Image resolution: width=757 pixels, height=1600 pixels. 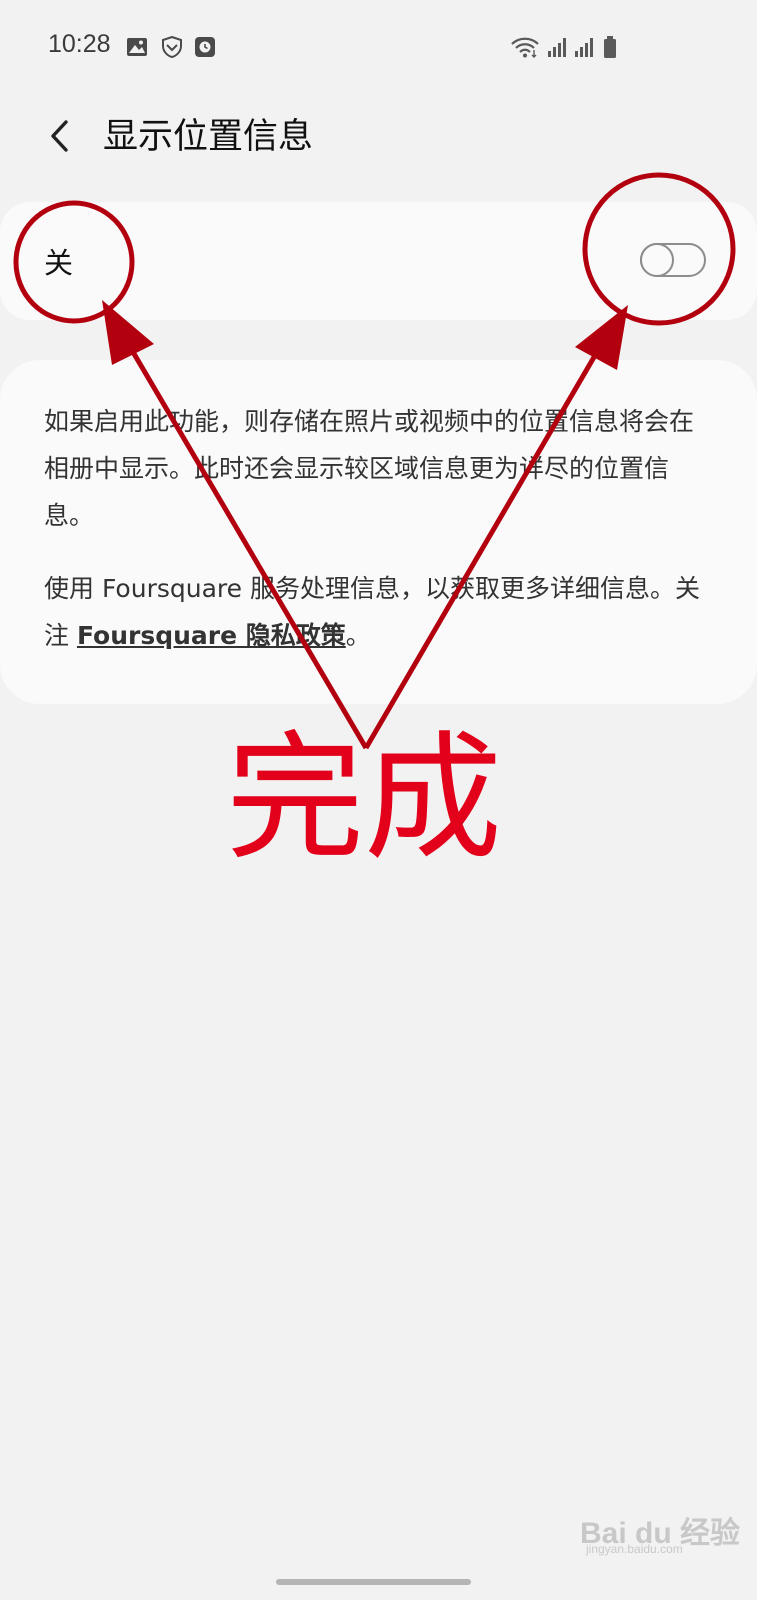 I want to click on home-indicator, so click(x=373, y=1582).